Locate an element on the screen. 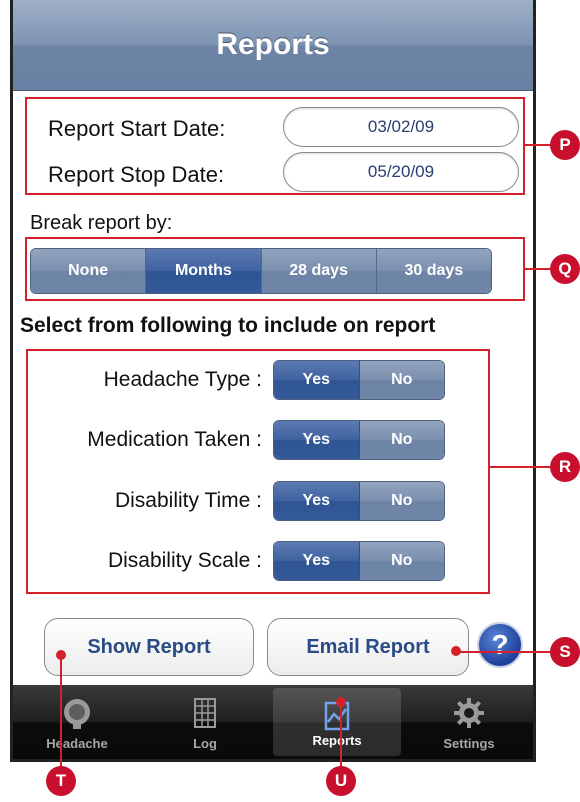 Image resolution: width=580 pixels, height=802 pixels. callout-box-q is located at coordinates (275, 269).